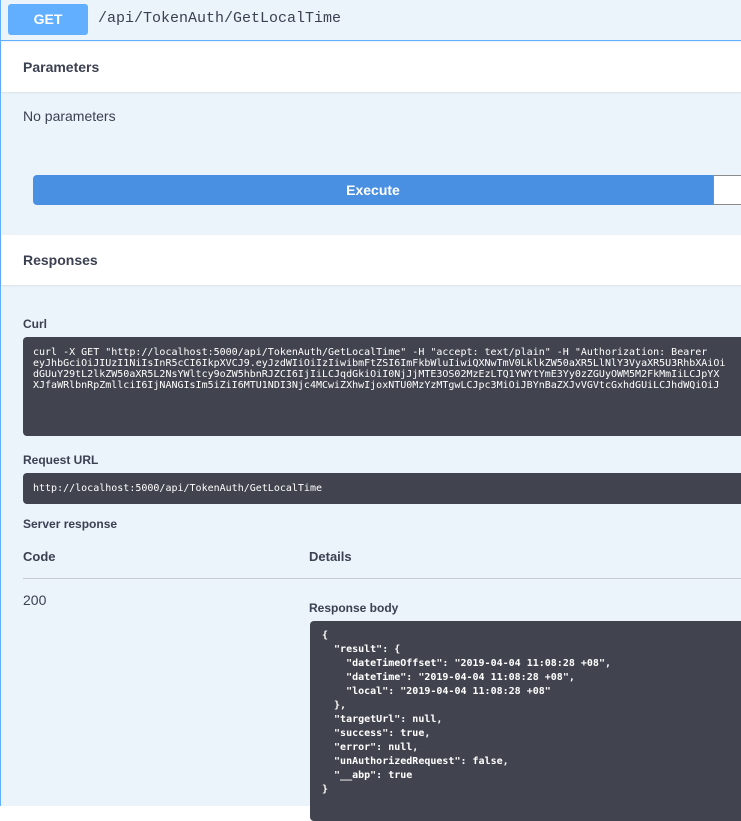  What do you see at coordinates (69, 116) in the screenshot?
I see `no-parameters-text: No parameters` at bounding box center [69, 116].